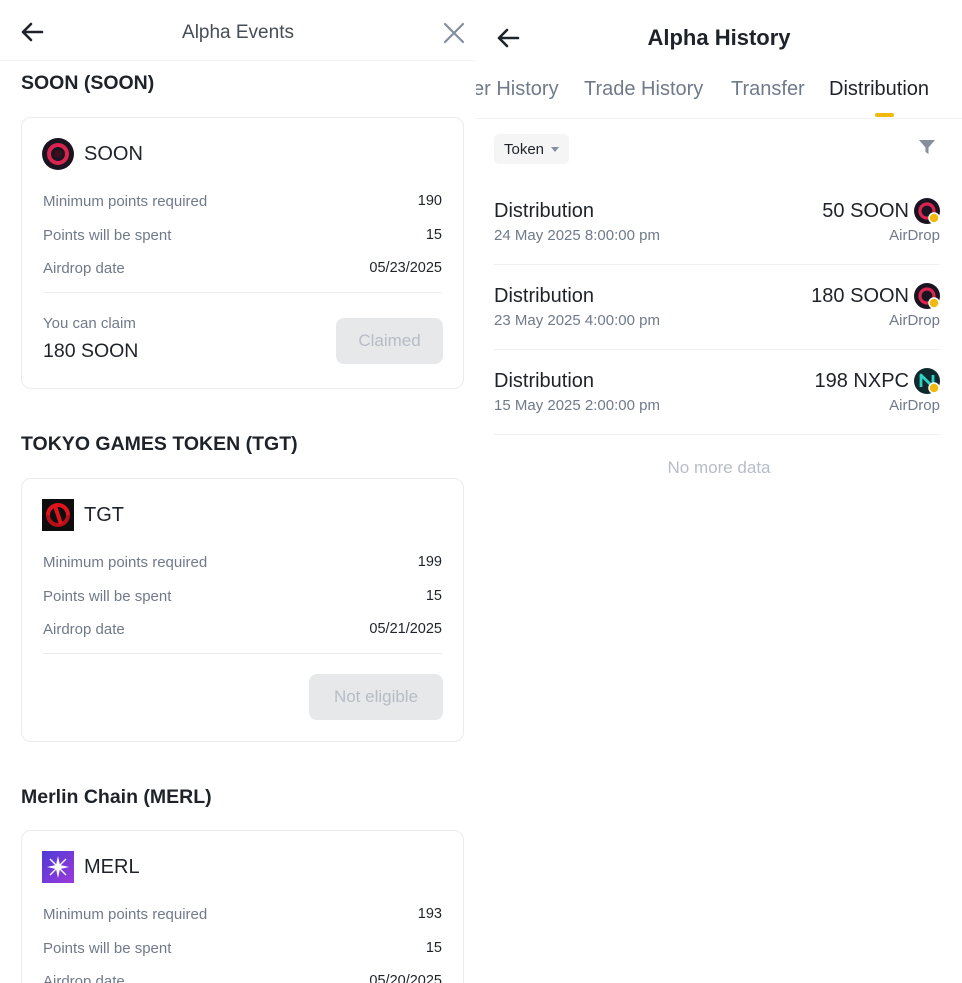 The image size is (962, 983). I want to click on filter-icon, so click(927, 147).